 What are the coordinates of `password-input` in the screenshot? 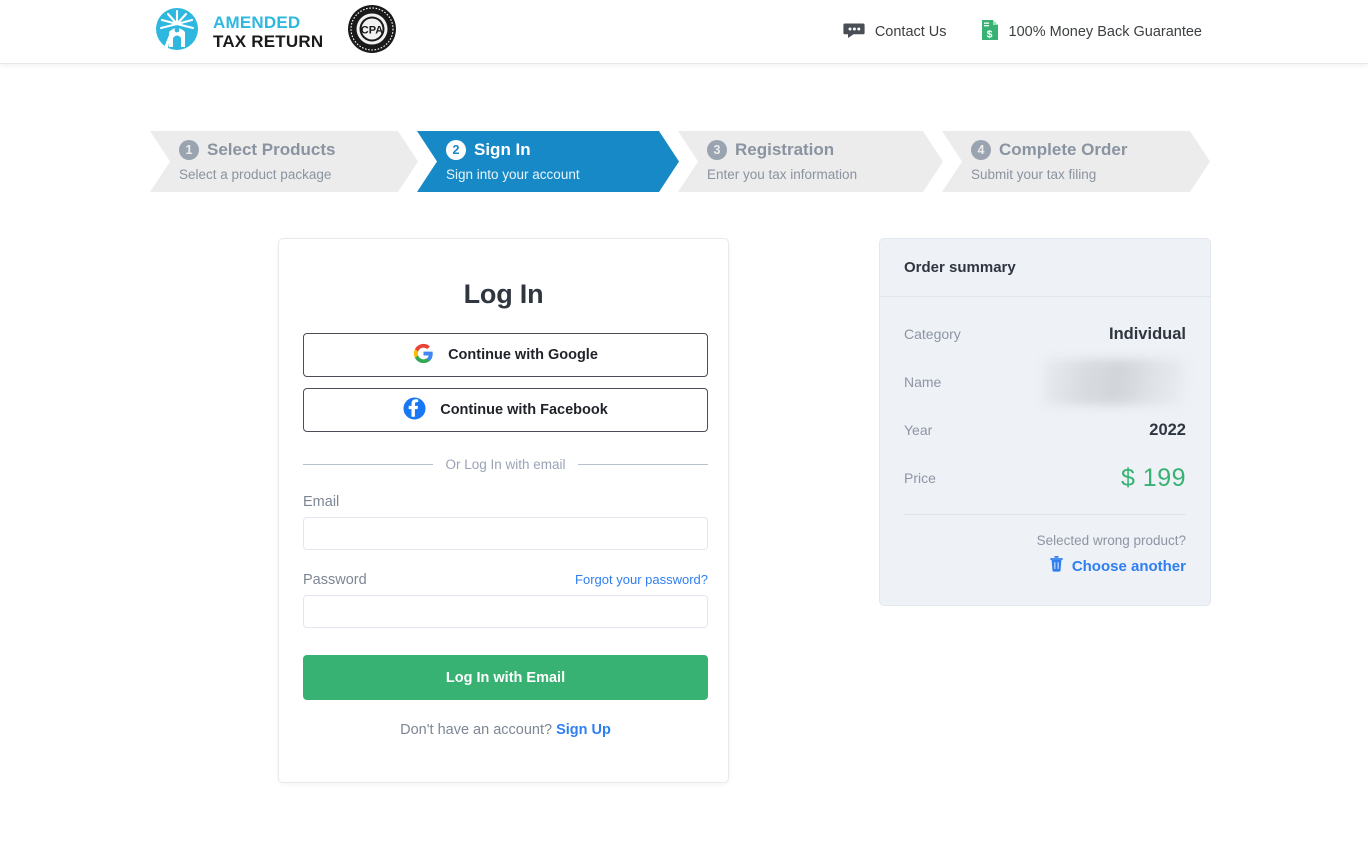 It's located at (505, 611).